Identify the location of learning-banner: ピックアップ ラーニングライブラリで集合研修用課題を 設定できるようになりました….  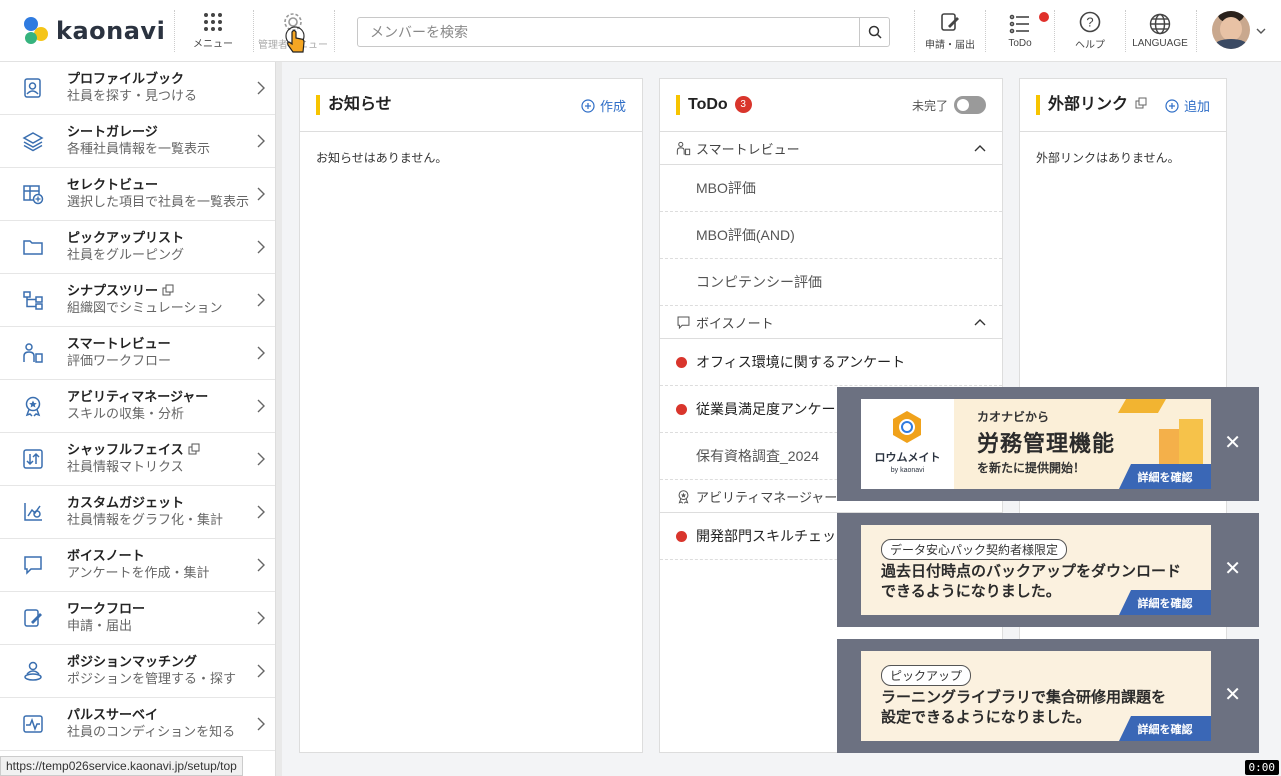
(1036, 696).